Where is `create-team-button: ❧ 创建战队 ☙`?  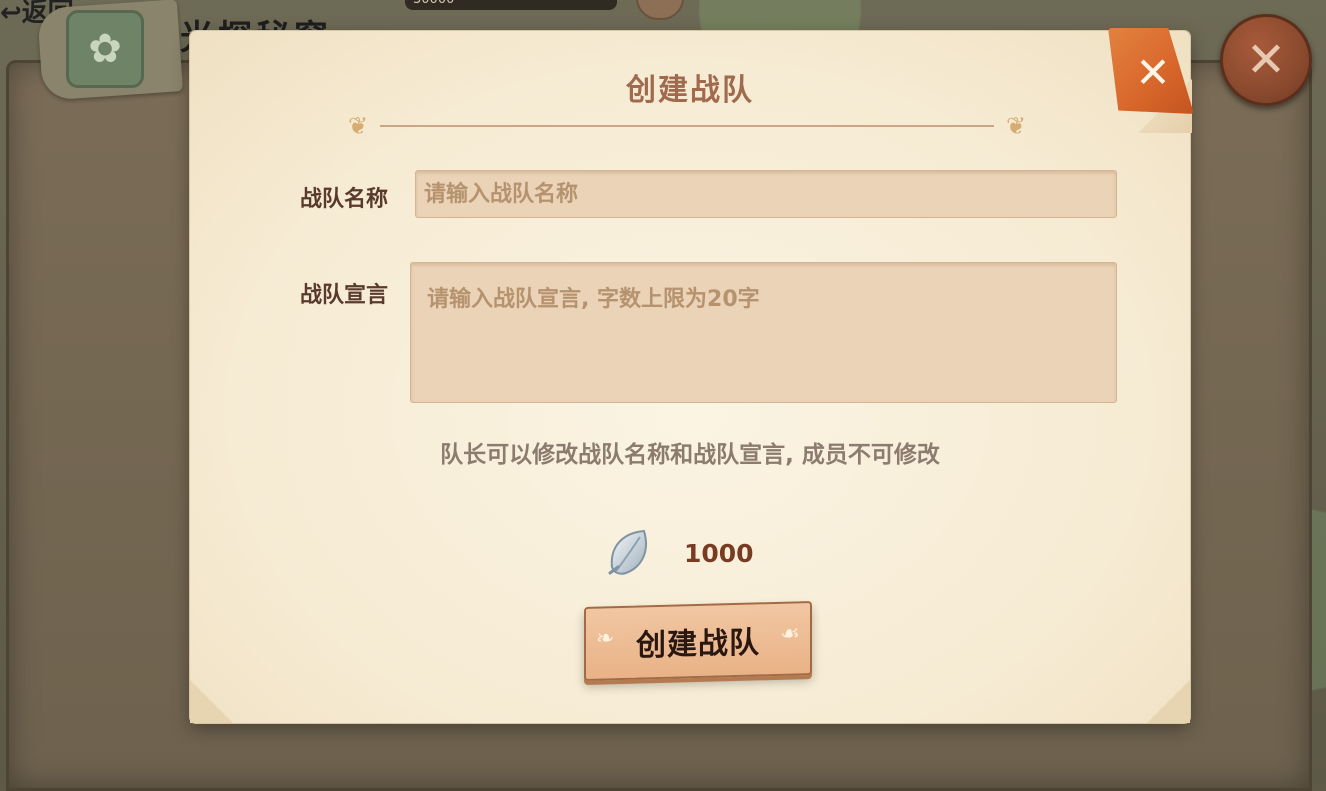 create-team-button: ❧ 创建战队 ☙ is located at coordinates (698, 641).